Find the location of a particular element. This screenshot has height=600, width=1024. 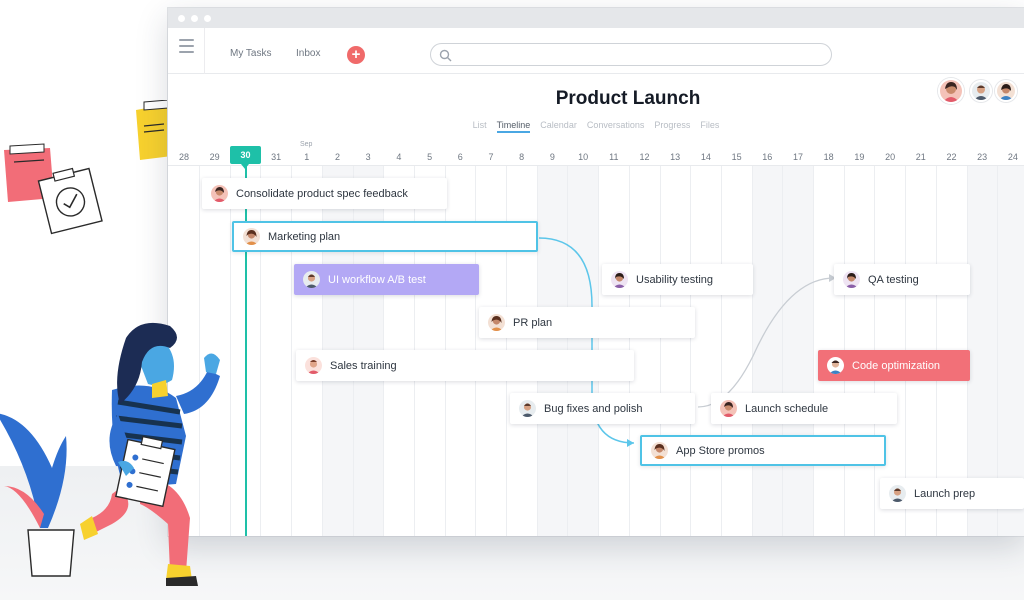

task-bar: App Store promos is located at coordinates (763, 450).